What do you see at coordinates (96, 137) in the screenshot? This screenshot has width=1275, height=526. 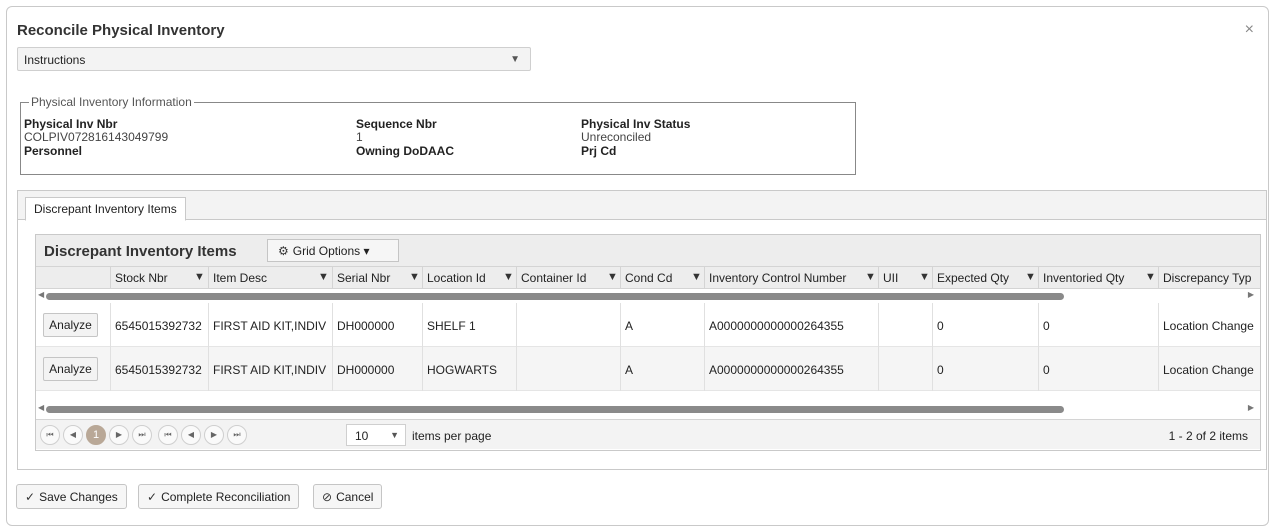 I see `physical-inv-nbr-value: COLPIV072816143049799` at bounding box center [96, 137].